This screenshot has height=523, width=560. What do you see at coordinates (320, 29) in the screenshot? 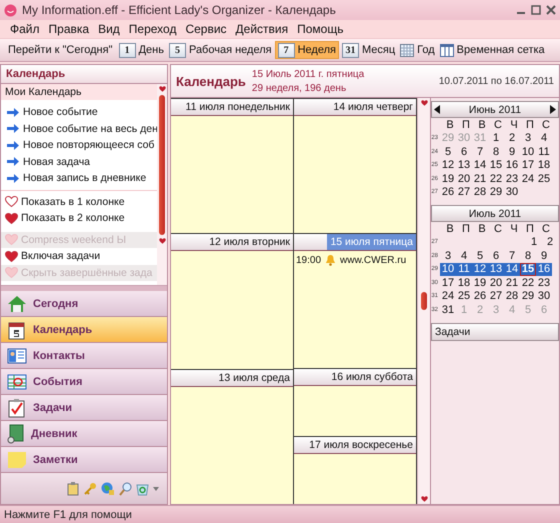
I see `menu-item: Помощь` at bounding box center [320, 29].